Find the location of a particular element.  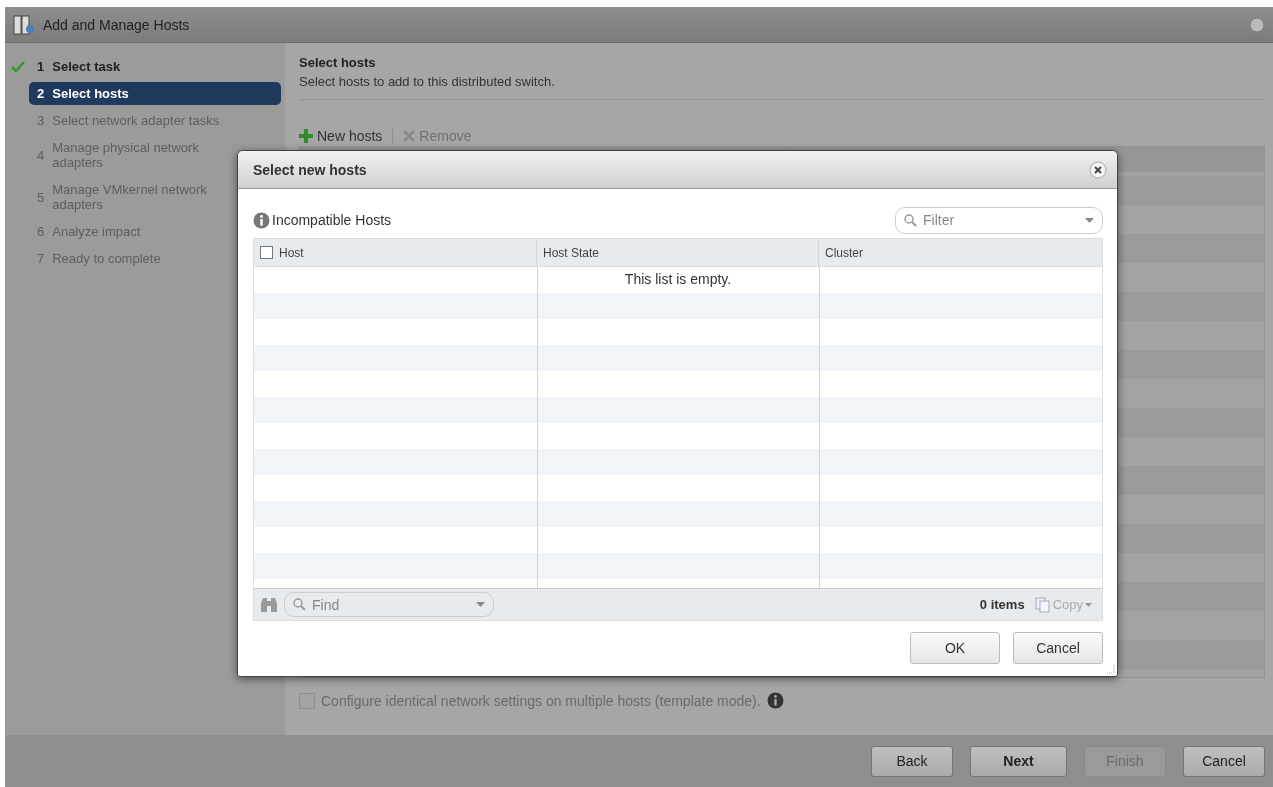

server-icon is located at coordinates (24, 24).